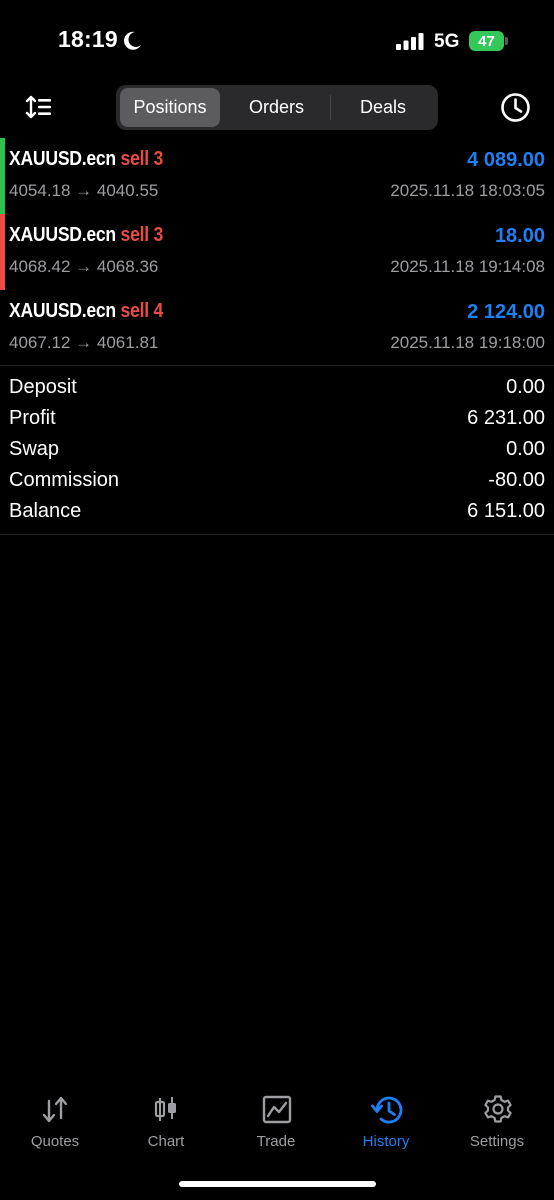  What do you see at coordinates (277, 418) in the screenshot?
I see `summary-row-profit: Profit 6 231.00` at bounding box center [277, 418].